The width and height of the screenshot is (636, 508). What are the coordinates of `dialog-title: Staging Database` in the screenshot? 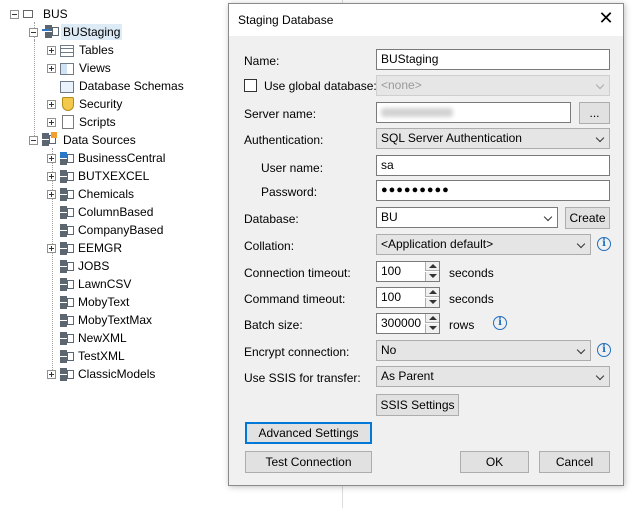 It's located at (286, 20).